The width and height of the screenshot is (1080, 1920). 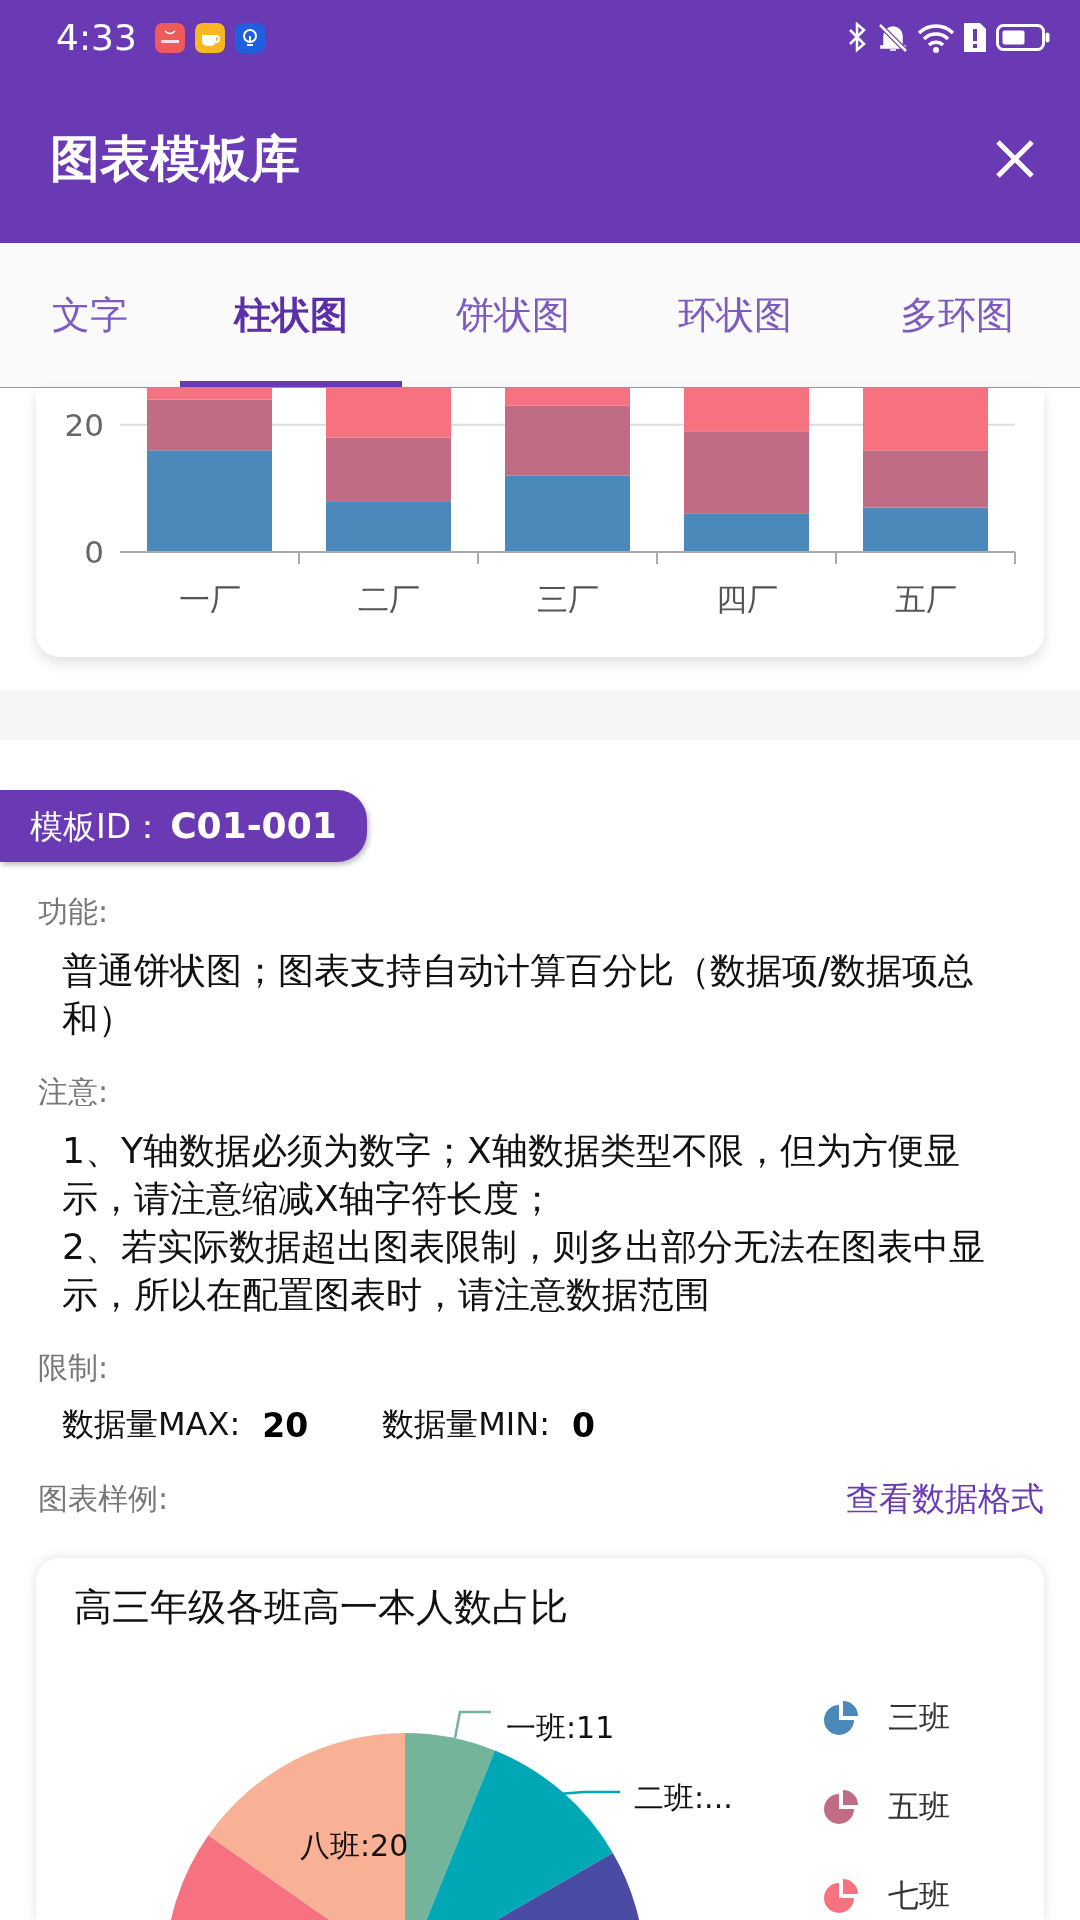 I want to click on limit-value: 0, so click(x=583, y=1425).